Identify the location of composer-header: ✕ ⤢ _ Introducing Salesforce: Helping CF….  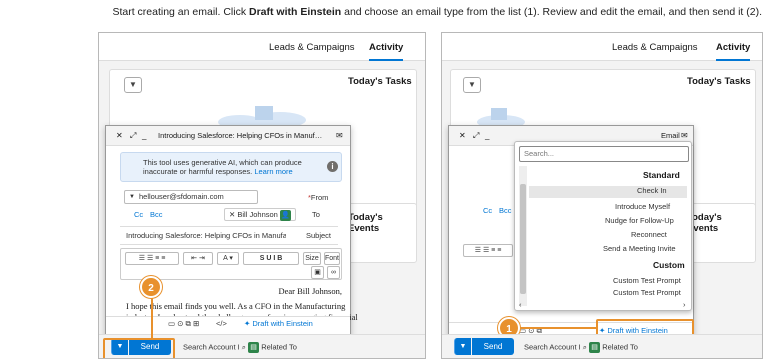
(228, 136).